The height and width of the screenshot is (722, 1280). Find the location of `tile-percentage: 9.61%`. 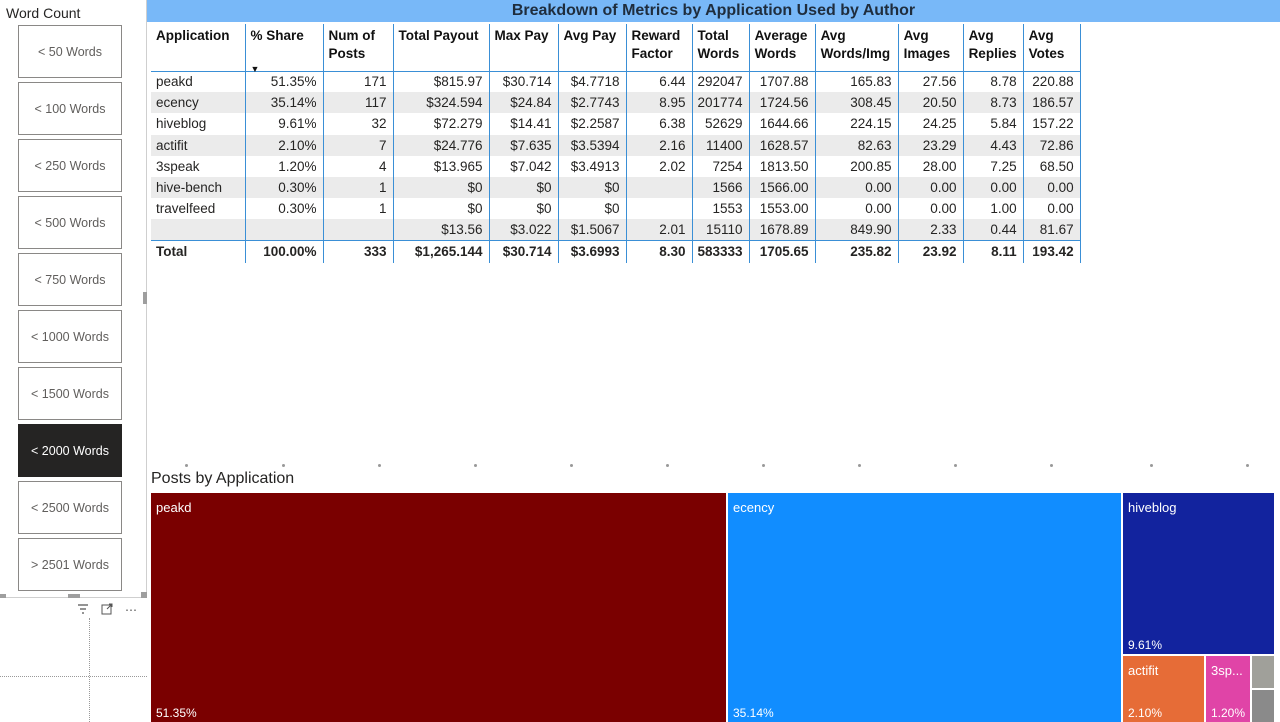

tile-percentage: 9.61% is located at coordinates (1145, 645).